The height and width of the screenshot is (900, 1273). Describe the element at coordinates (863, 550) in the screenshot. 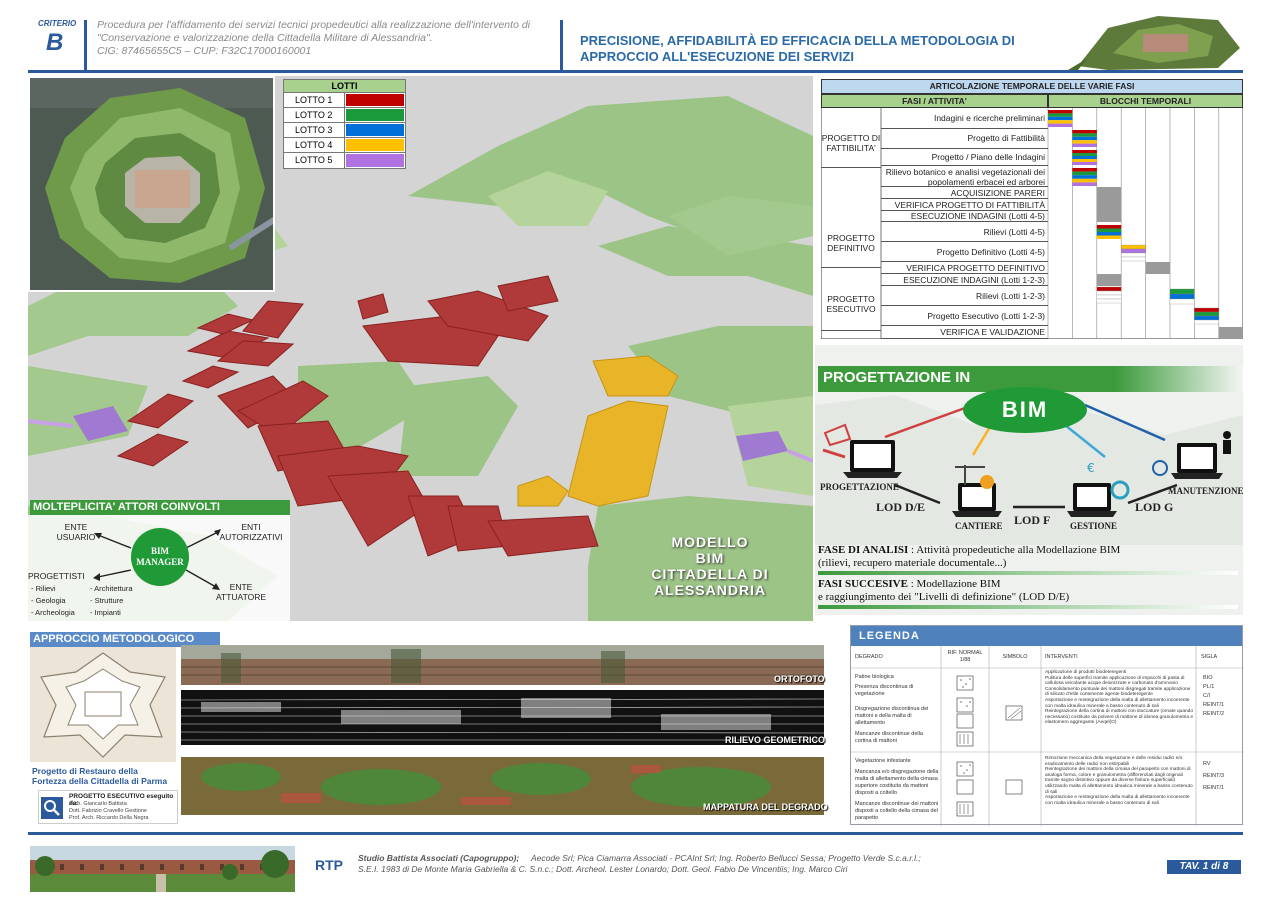

I see `fase-analisi-title: FASE DI ANALISI` at that location.